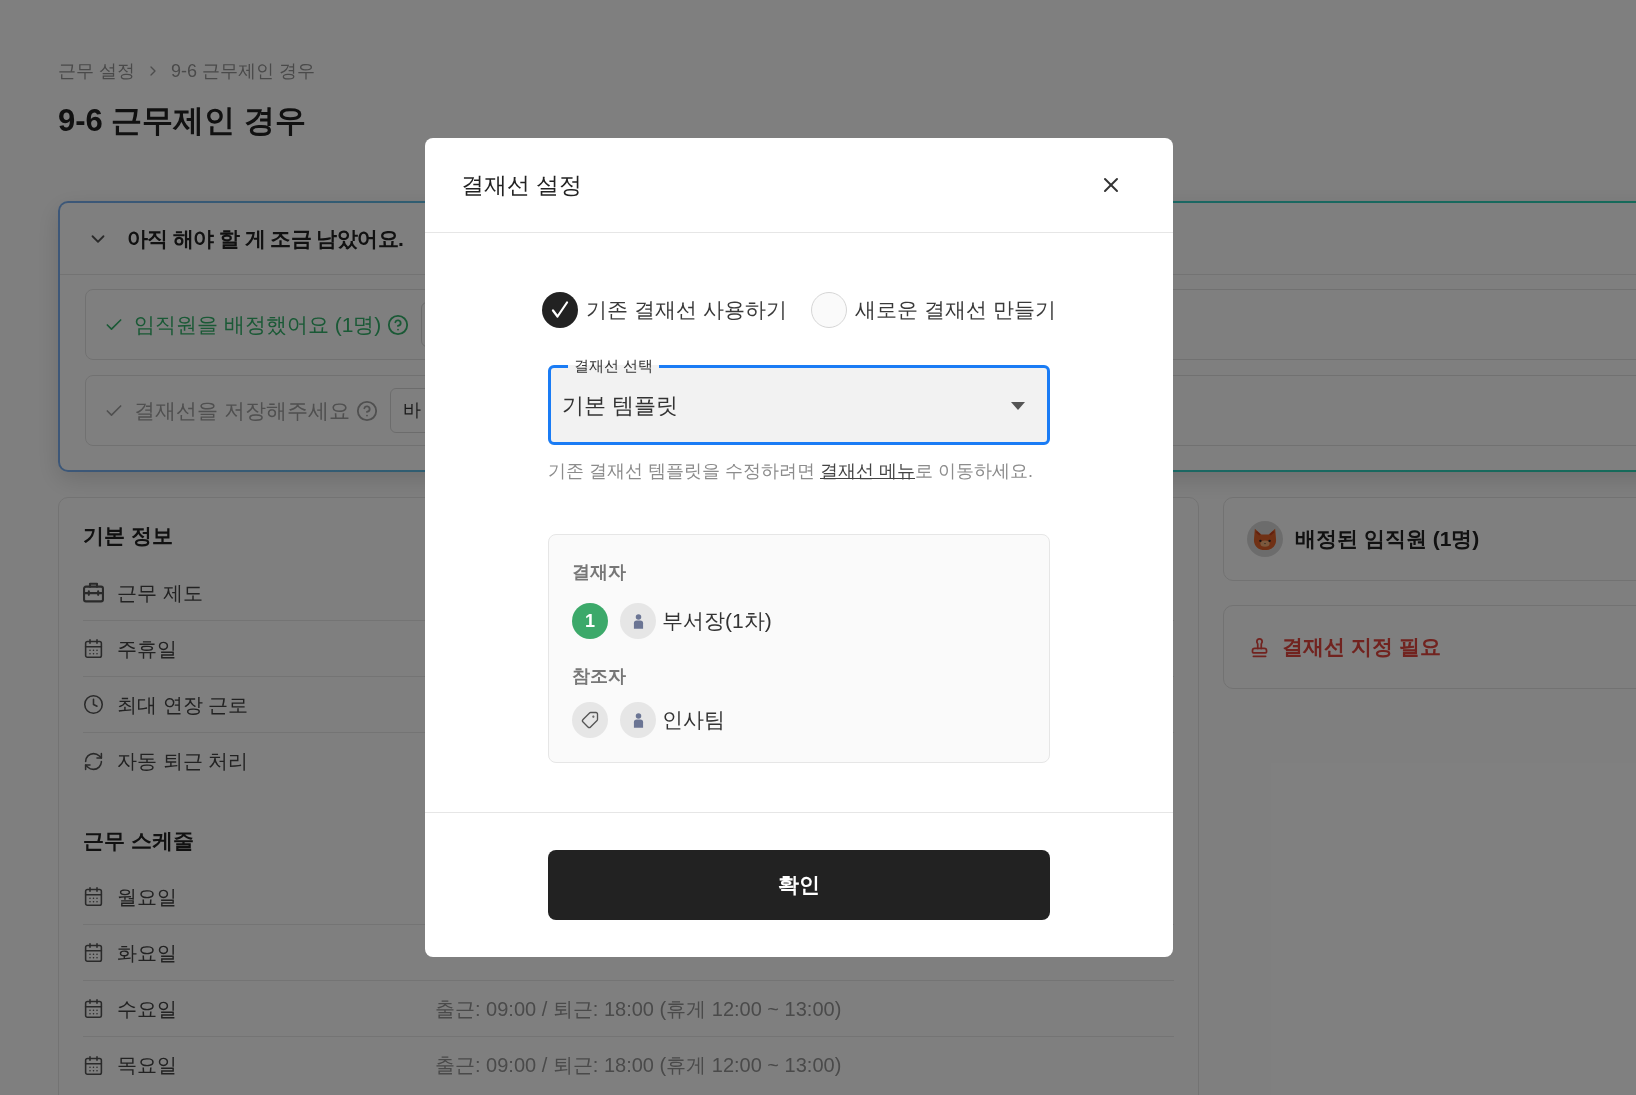 This screenshot has width=1636, height=1095. What do you see at coordinates (128, 536) in the screenshot?
I see `section-title: 기본 정보` at bounding box center [128, 536].